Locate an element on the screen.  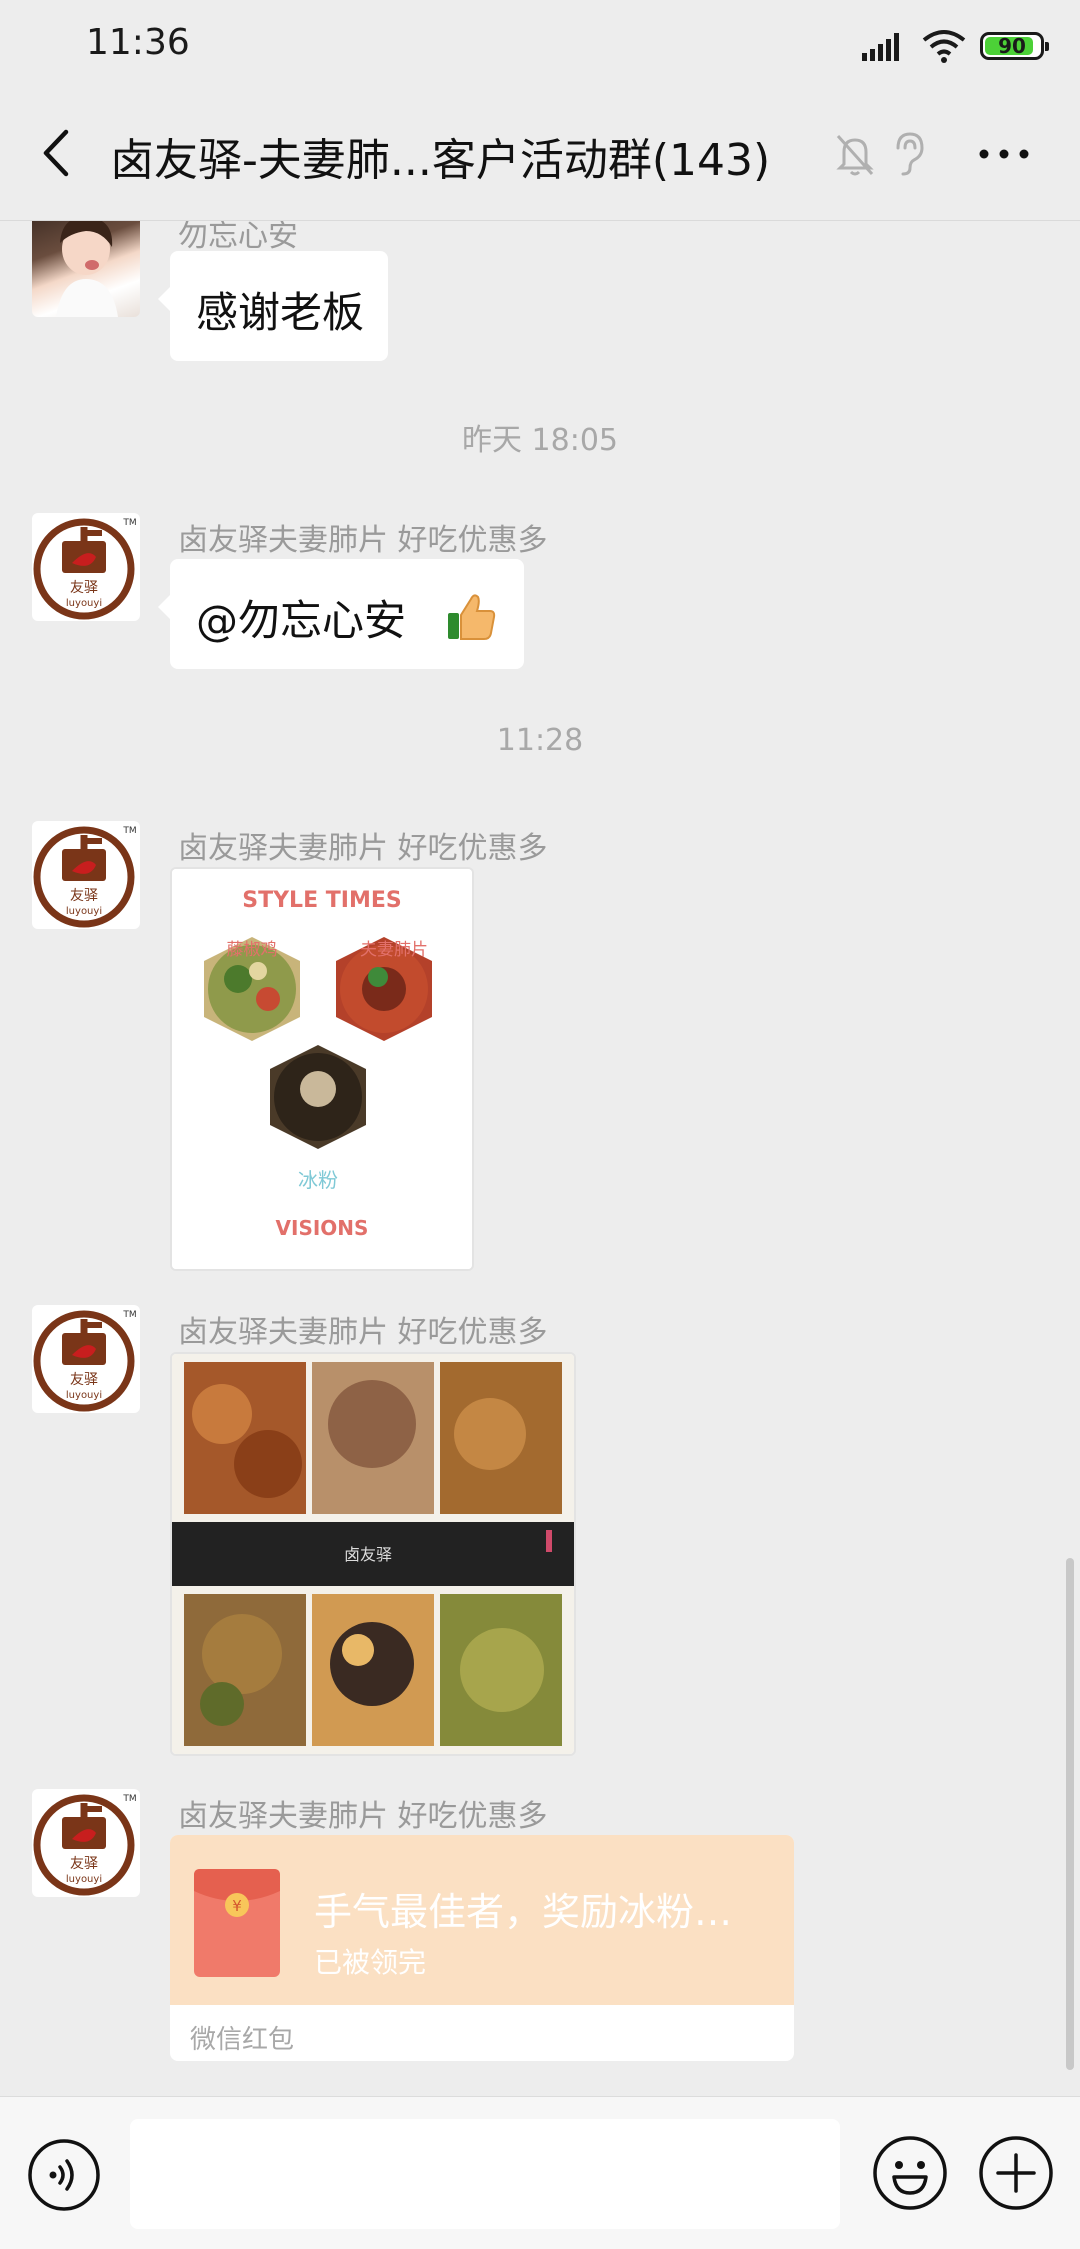
message-bubble: @勿忘心安 is located at coordinates (341, 614).